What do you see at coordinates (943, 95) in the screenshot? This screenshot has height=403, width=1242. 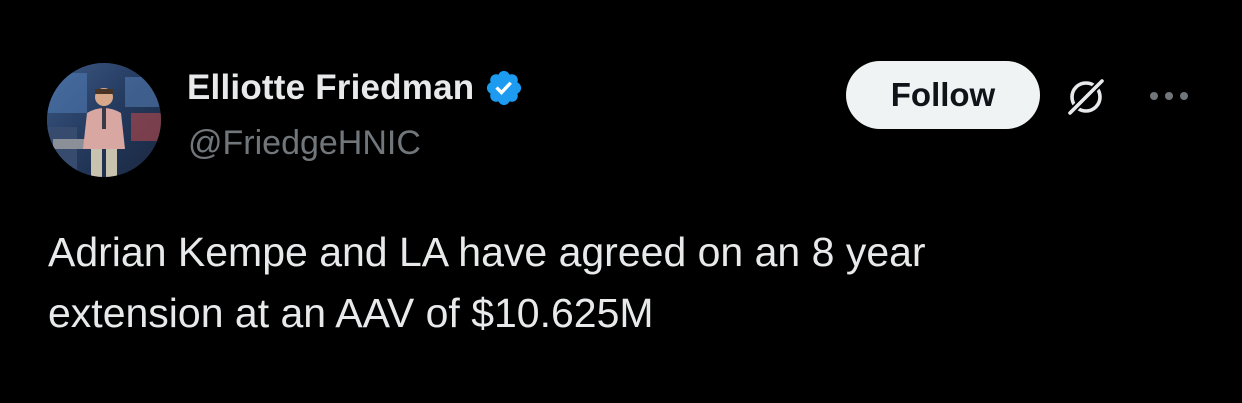 I see `follow-button: Follow` at bounding box center [943, 95].